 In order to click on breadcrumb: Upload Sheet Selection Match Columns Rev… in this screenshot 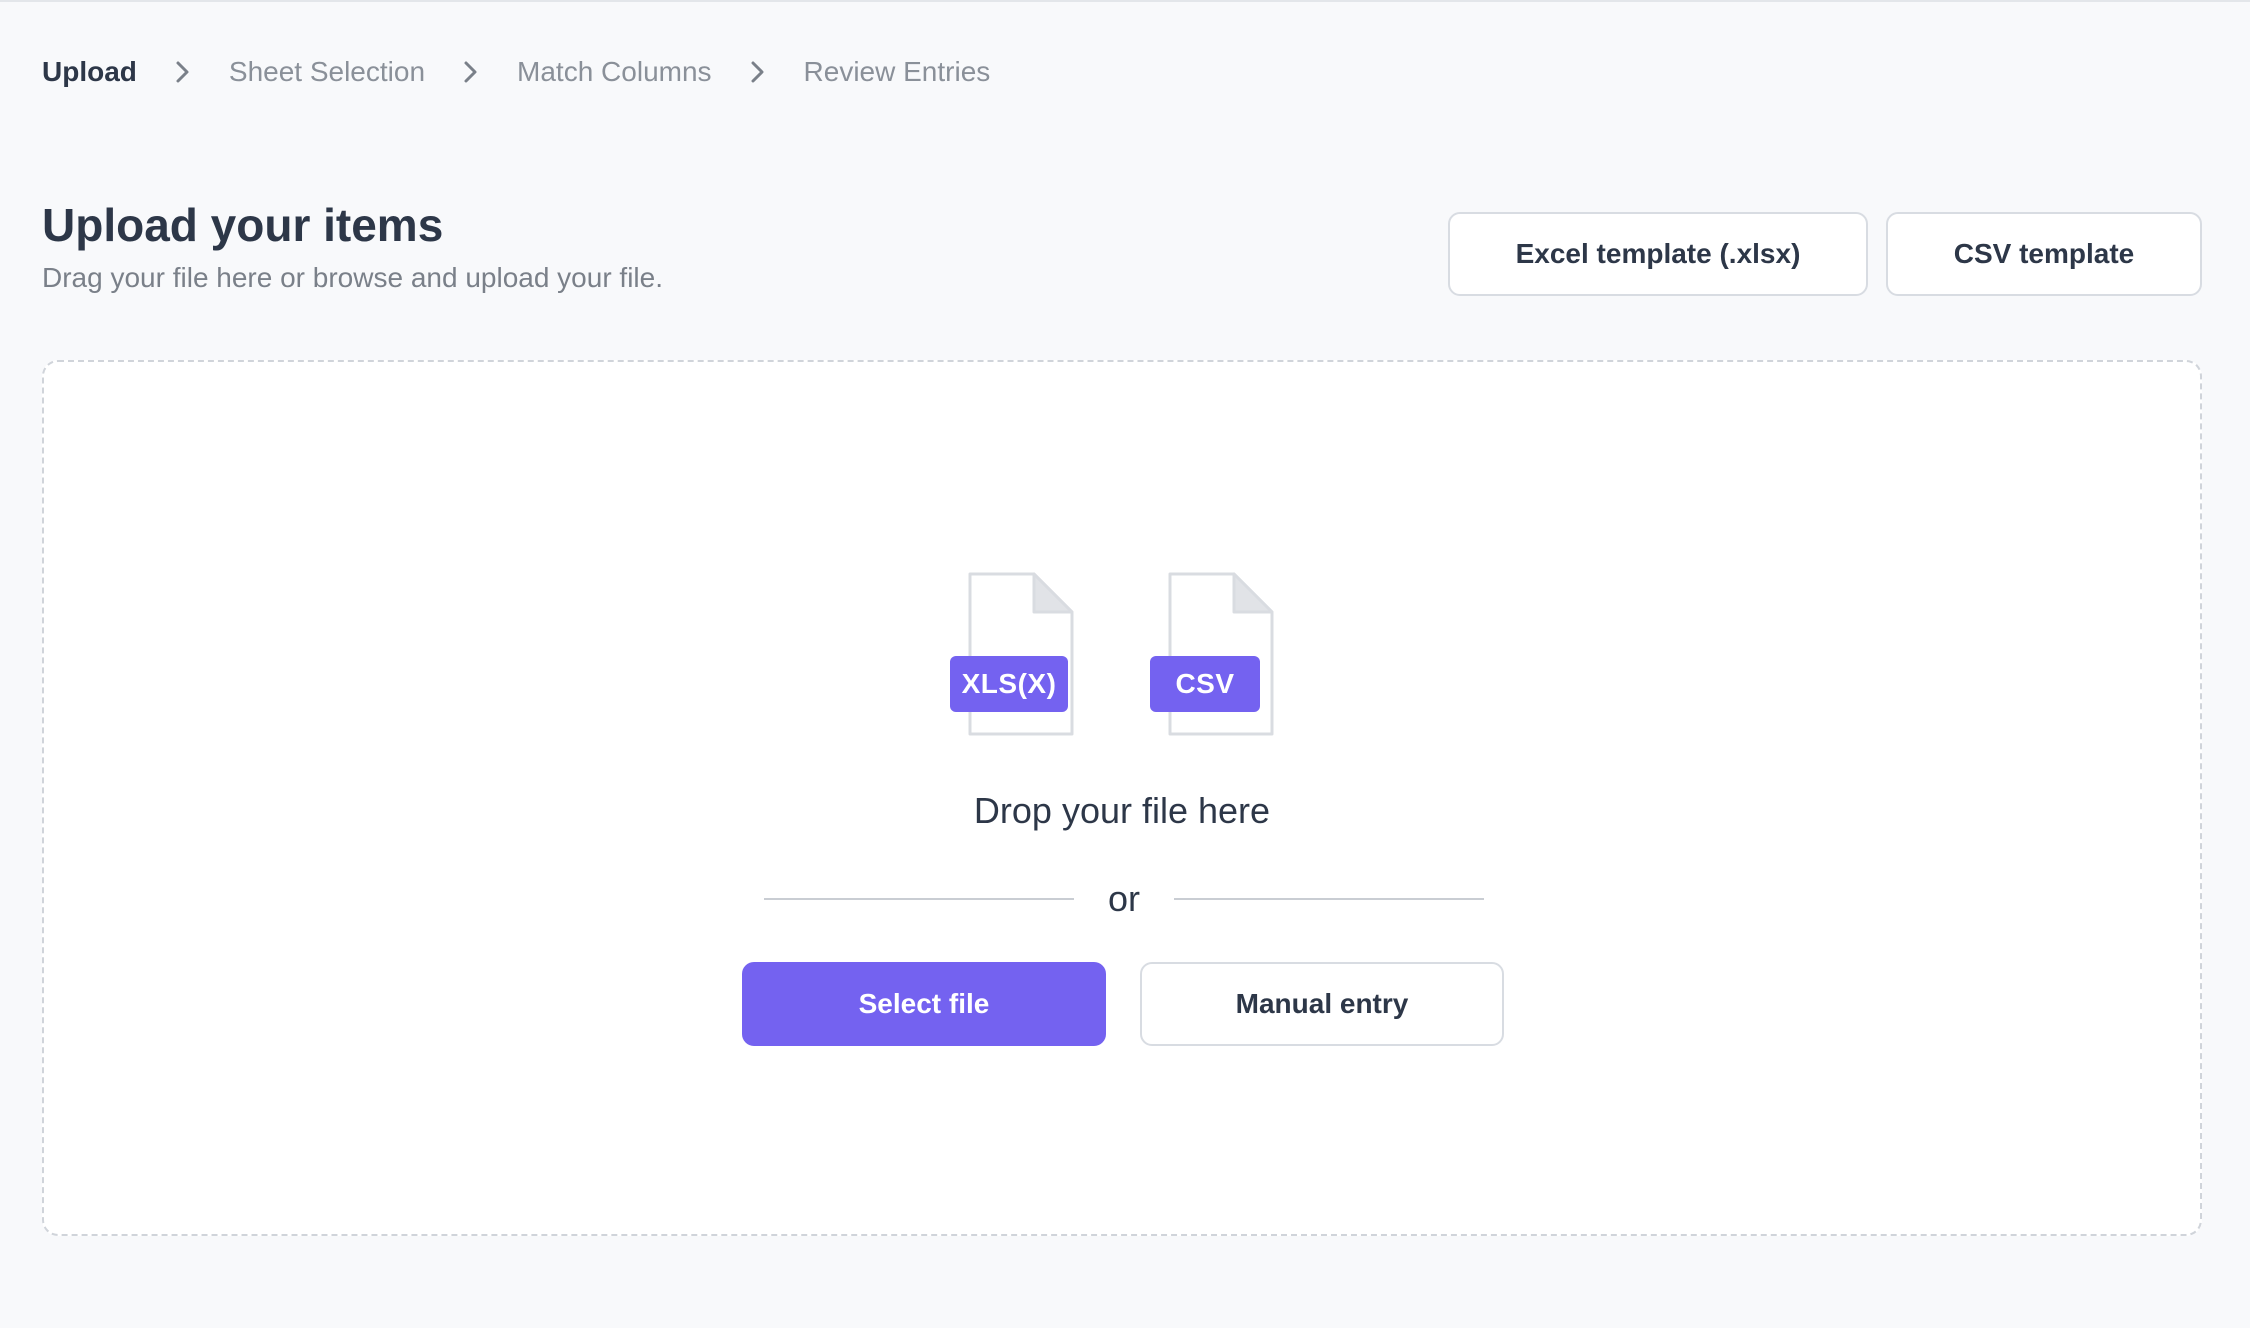, I will do `click(516, 72)`.